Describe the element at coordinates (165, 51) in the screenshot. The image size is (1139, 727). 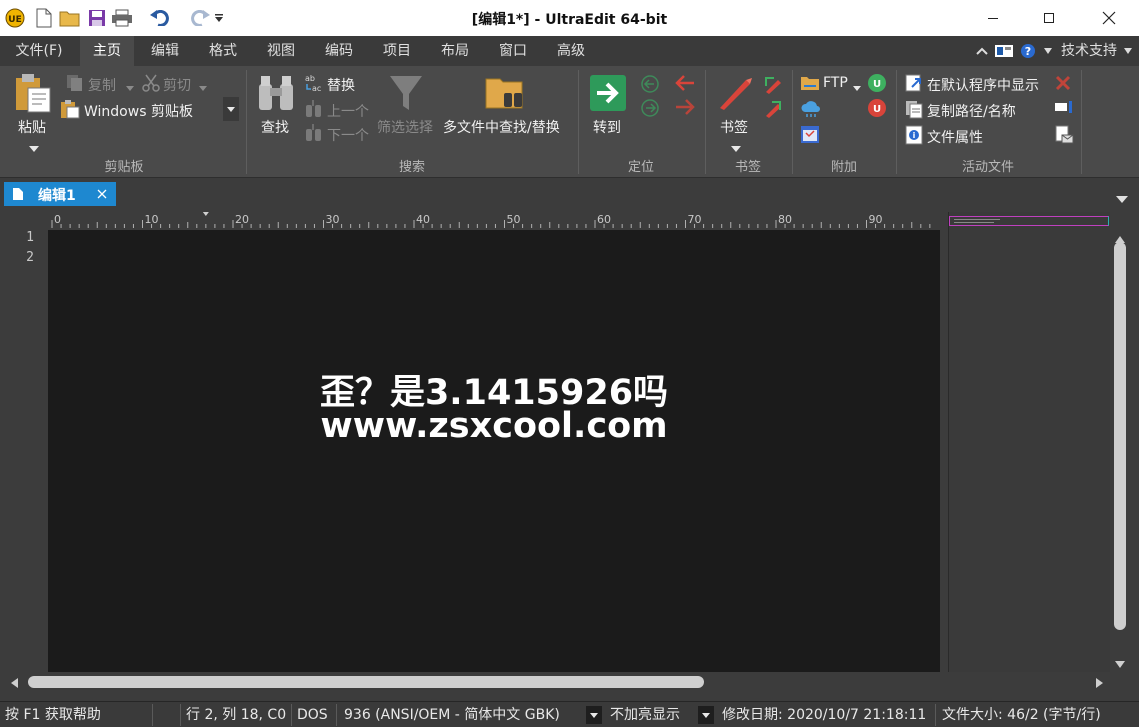
I see `menu-edit: 编辑` at that location.